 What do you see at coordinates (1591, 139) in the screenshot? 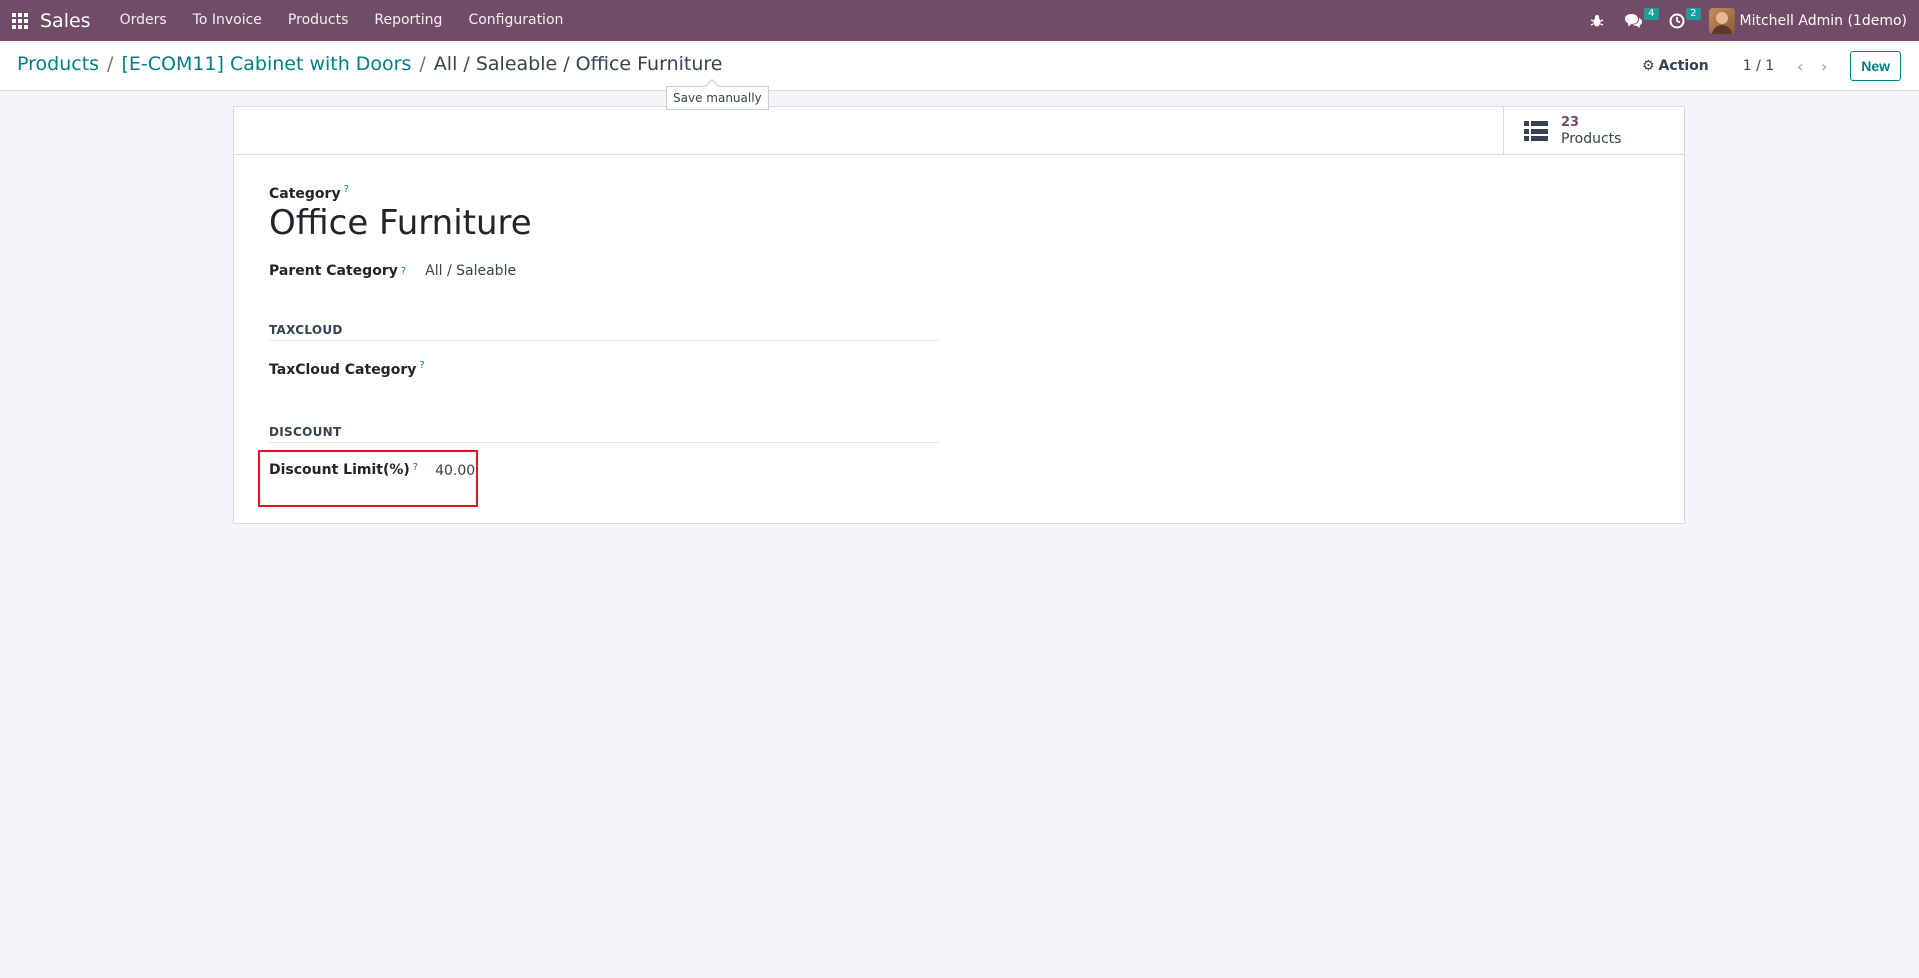
I see `products-label: Products` at bounding box center [1591, 139].